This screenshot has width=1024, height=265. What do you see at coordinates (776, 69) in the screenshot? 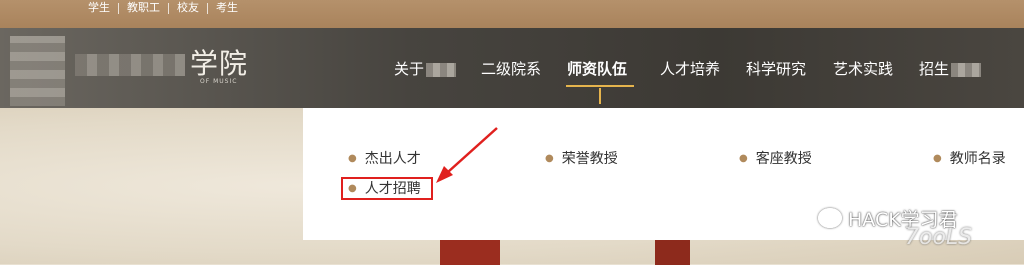
I see `nav-item-research: 科学研究` at bounding box center [776, 69].